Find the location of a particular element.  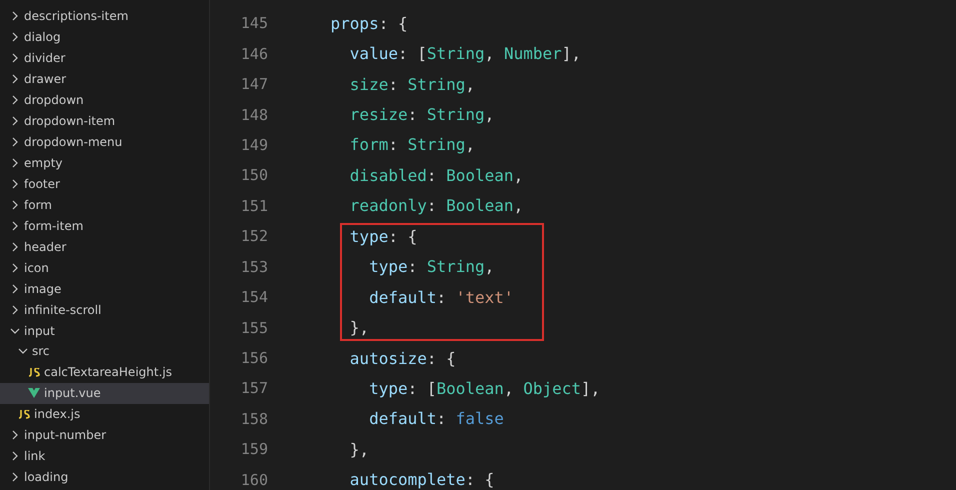

code-line: value: [String, Number], is located at coordinates (464, 54).